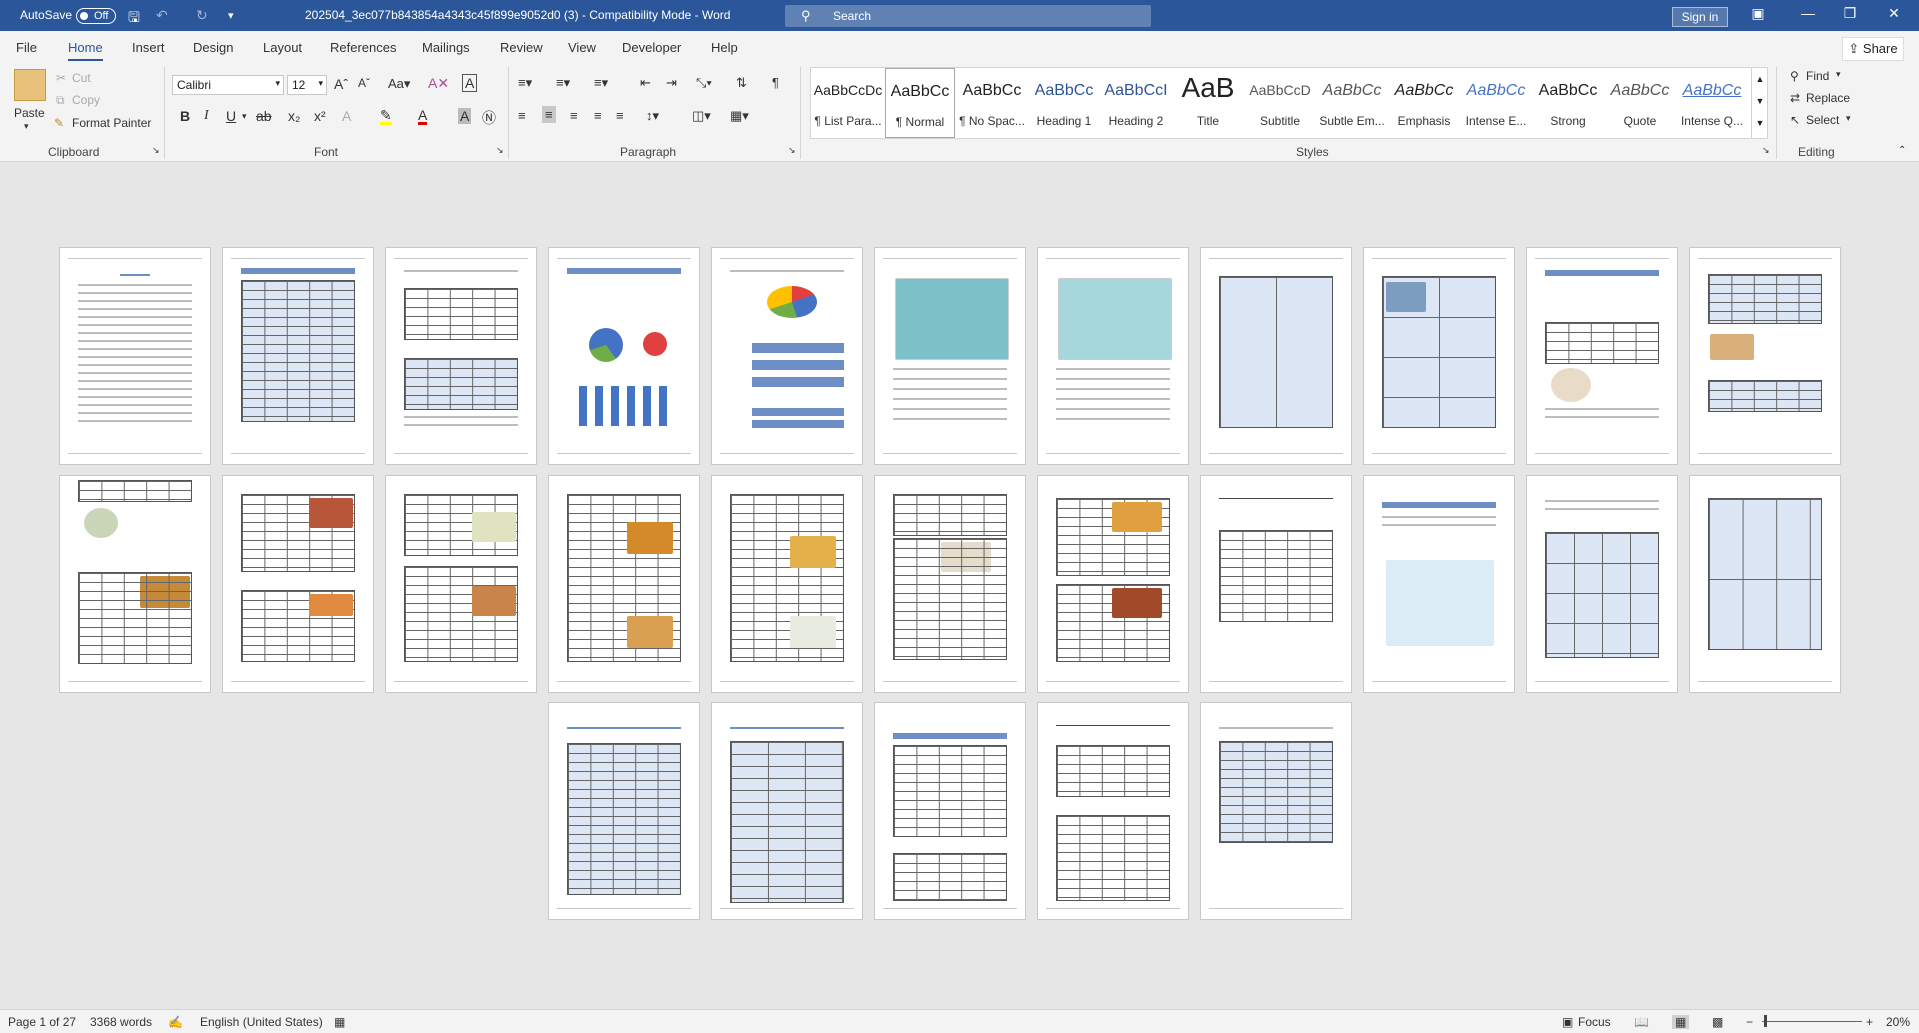 The image size is (1919, 1033). What do you see at coordinates (346, 116) in the screenshot?
I see `text-effects-icon: A` at bounding box center [346, 116].